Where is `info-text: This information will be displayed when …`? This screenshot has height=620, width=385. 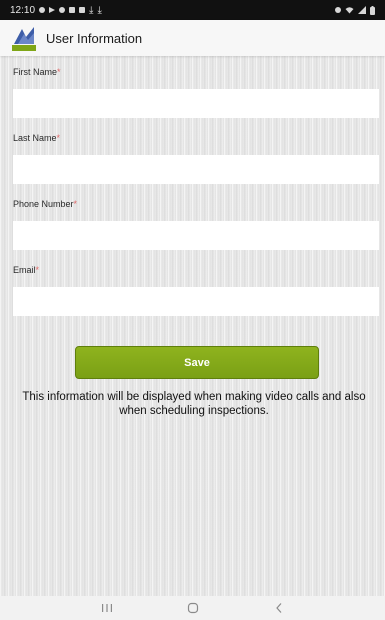
info-text: This information will be displayed when … is located at coordinates (194, 404).